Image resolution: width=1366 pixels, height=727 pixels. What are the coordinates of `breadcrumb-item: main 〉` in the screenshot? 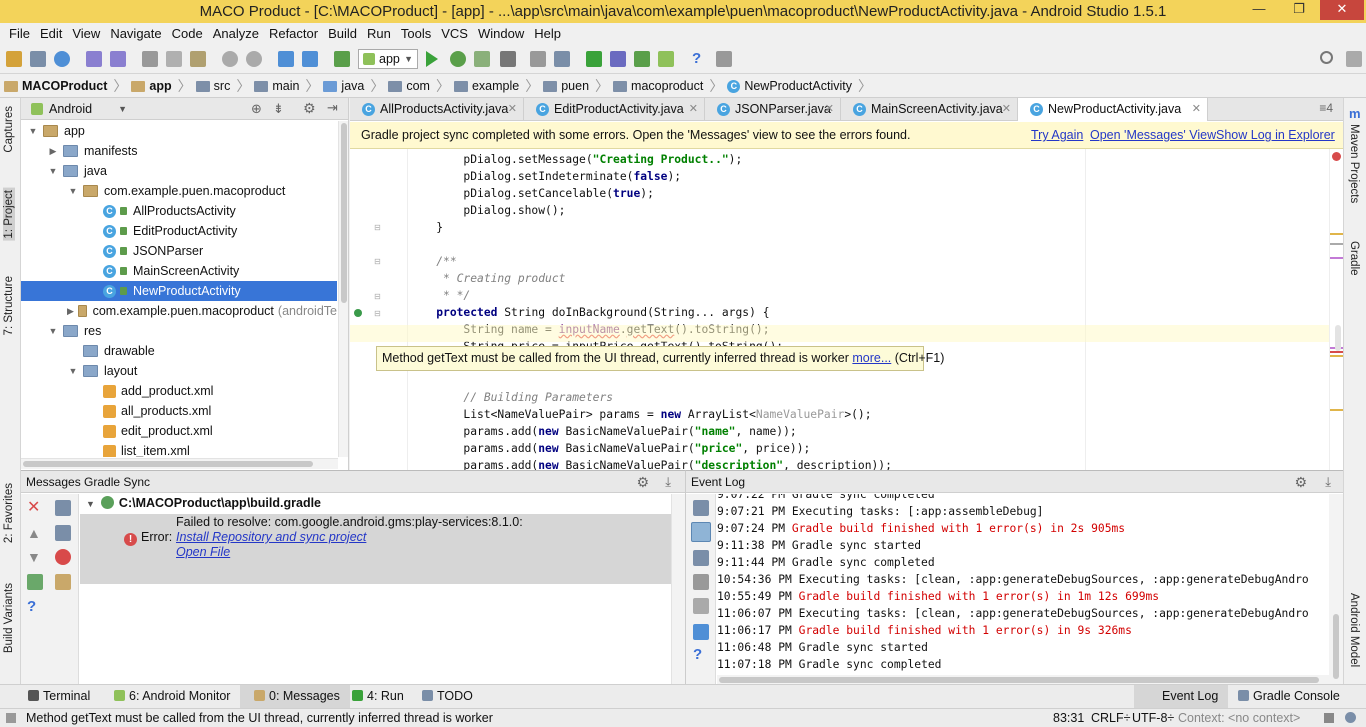 It's located at (286, 86).